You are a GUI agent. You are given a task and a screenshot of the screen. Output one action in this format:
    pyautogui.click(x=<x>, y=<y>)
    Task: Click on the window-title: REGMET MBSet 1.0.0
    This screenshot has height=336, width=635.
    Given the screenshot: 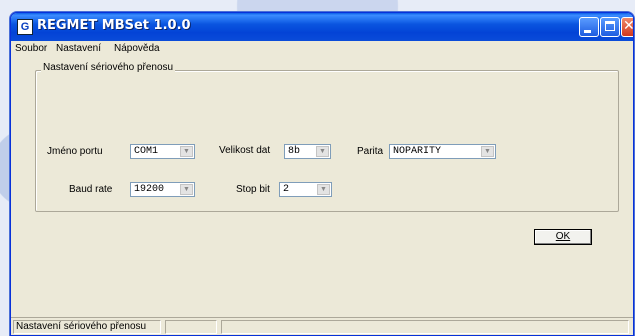 What is the action you would take?
    pyautogui.click(x=114, y=25)
    